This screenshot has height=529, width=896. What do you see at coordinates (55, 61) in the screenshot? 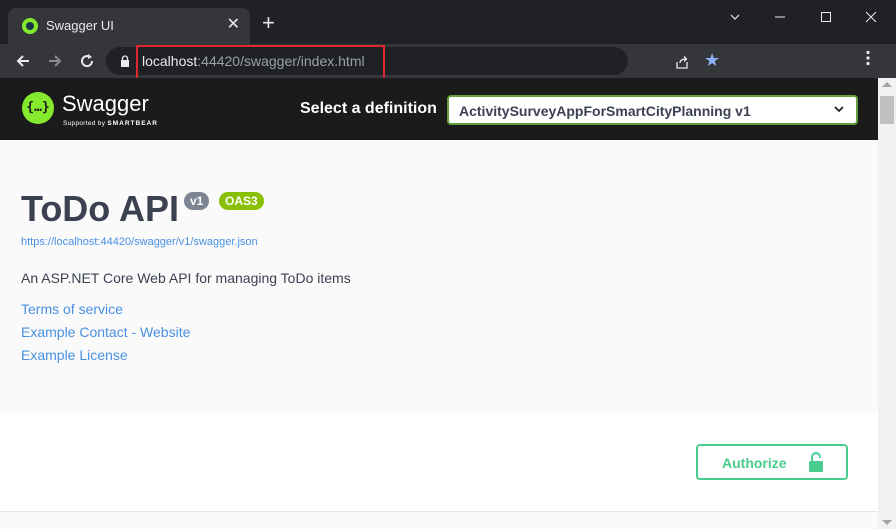
I see `forward-arrow-icon` at bounding box center [55, 61].